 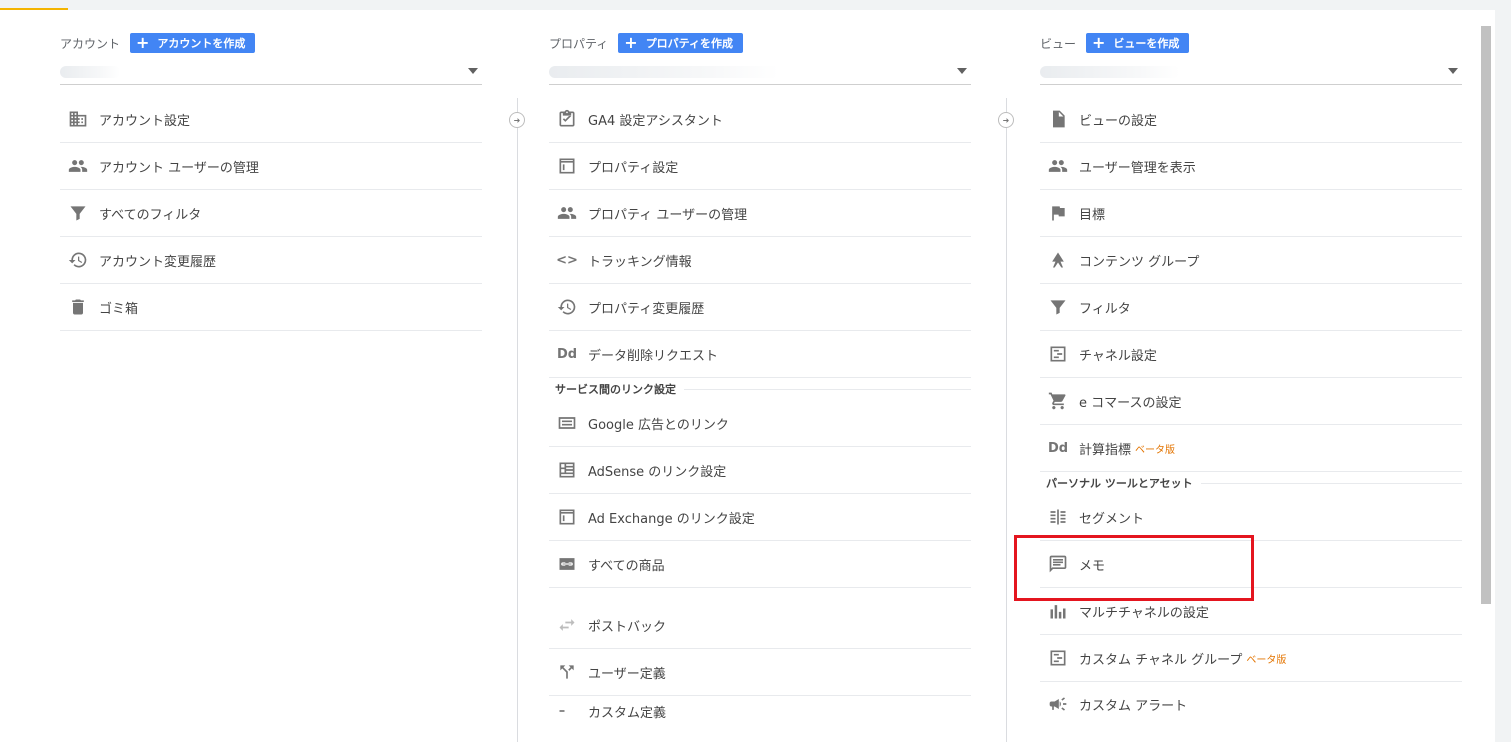 I want to click on menu-item-label: ポストバック, so click(x=627, y=627).